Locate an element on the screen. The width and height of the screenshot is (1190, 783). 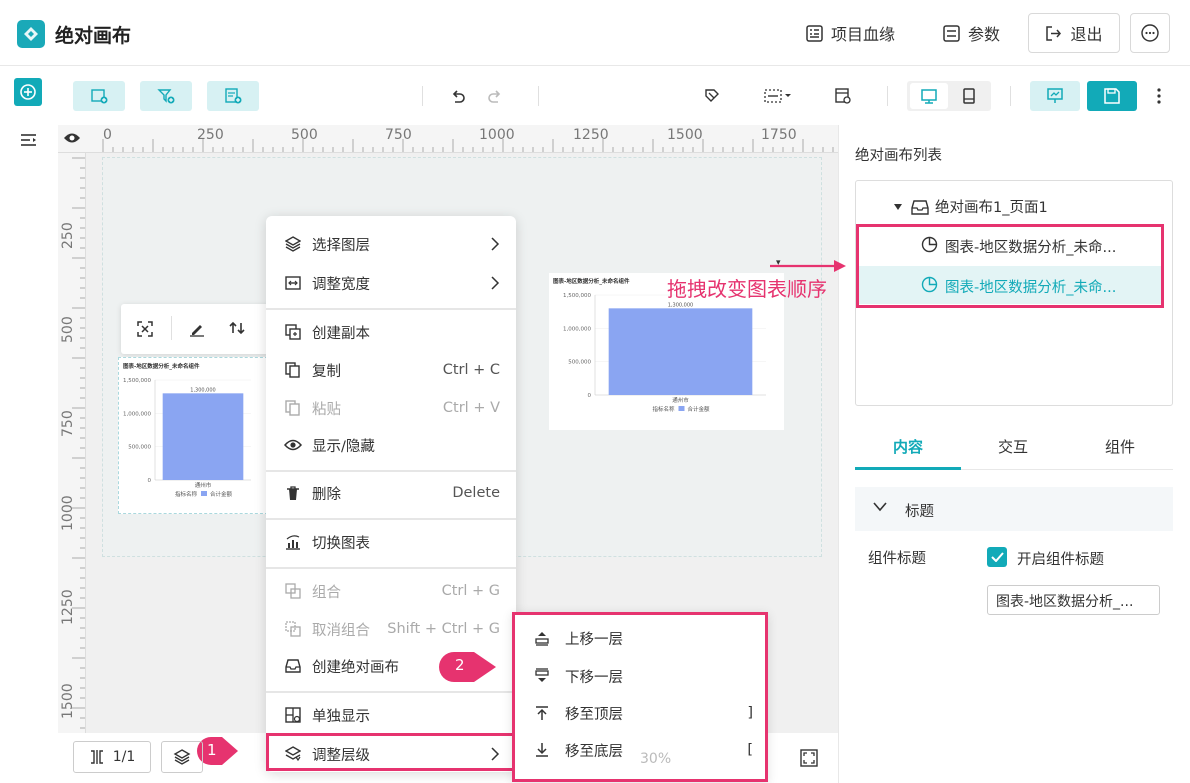
submenu-item-bring-to-front: 移至顶层 ] is located at coordinates (643, 713).